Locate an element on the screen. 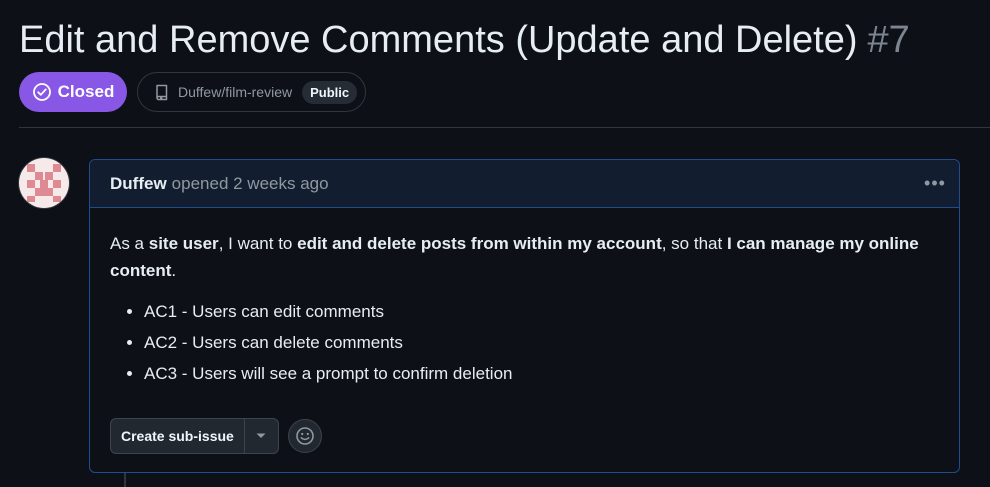 Image resolution: width=990 pixels, height=487 pixels. create-sub-issue-dropdown is located at coordinates (261, 436).